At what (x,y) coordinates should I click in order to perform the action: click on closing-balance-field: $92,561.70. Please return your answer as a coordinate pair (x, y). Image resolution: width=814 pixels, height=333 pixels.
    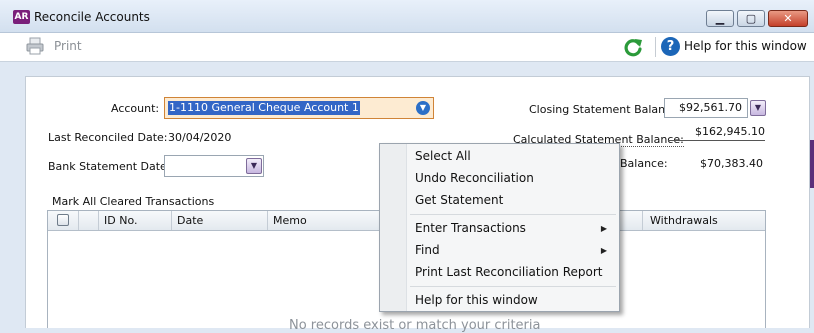
    Looking at the image, I should click on (706, 108).